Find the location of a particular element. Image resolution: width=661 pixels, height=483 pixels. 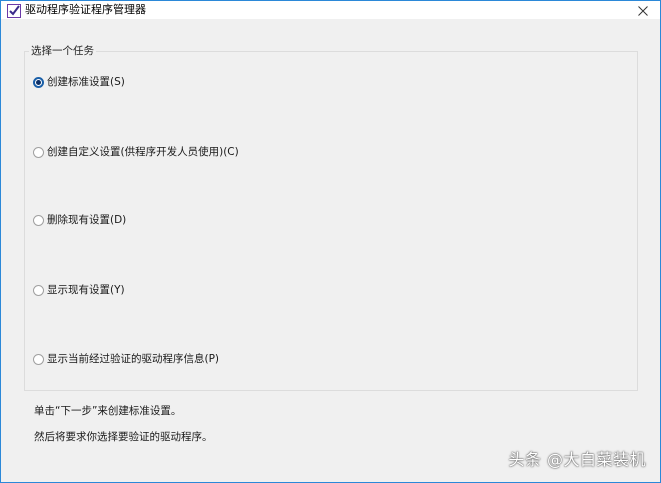

checklist-icon is located at coordinates (14, 10).